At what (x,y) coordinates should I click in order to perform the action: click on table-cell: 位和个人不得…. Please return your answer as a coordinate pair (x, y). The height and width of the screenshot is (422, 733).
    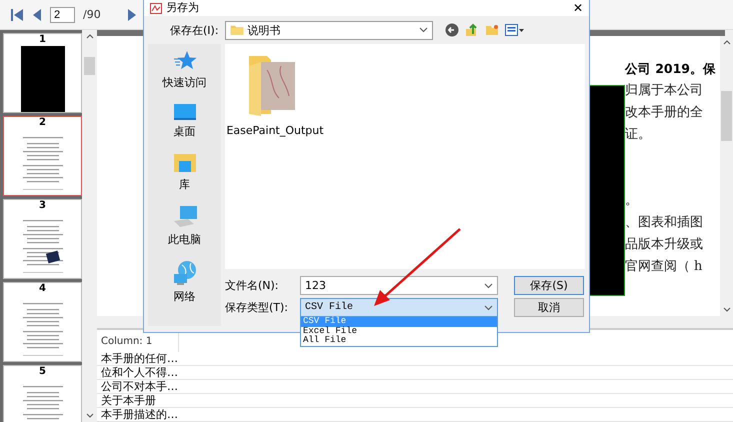
    Looking at the image, I should click on (415, 373).